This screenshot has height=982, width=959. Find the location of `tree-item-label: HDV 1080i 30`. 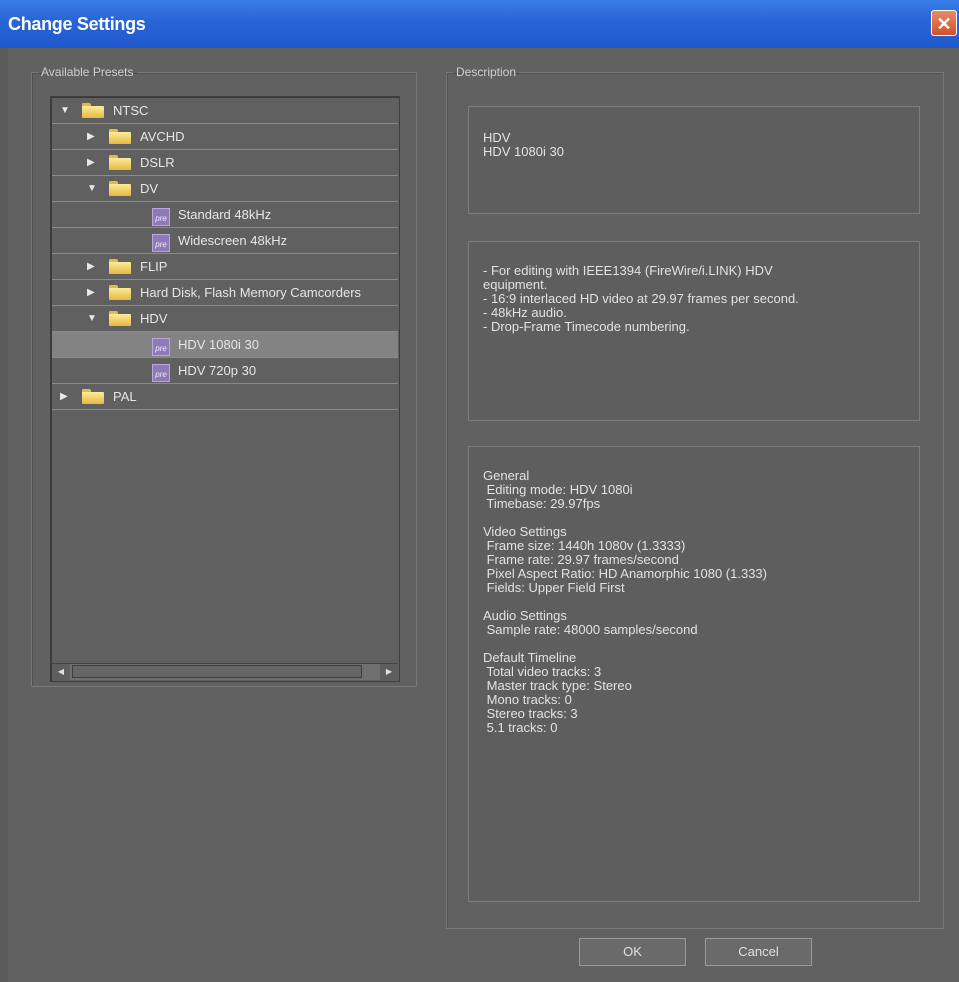

tree-item-label: HDV 1080i 30 is located at coordinates (218, 344).